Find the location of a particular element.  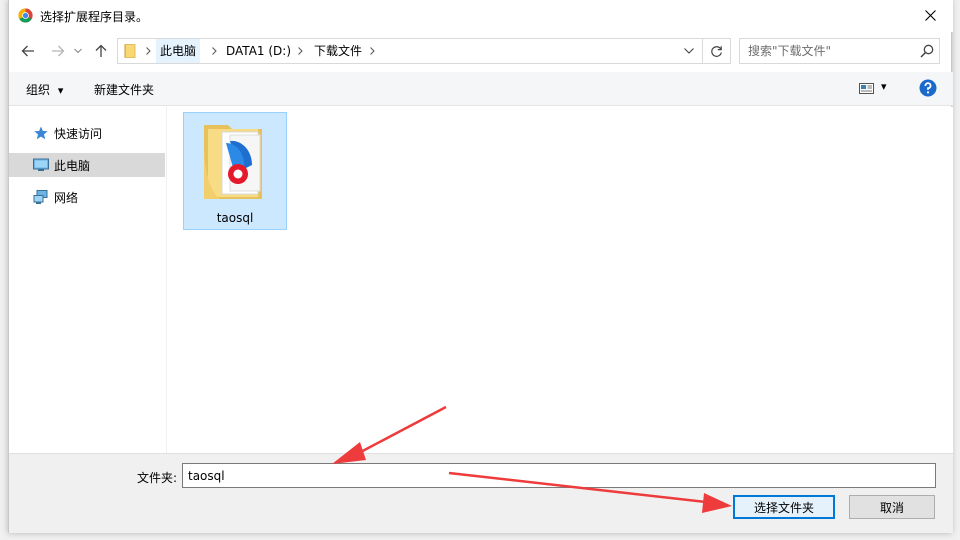

new-folder-button: 新建文件夹 is located at coordinates (124, 89).